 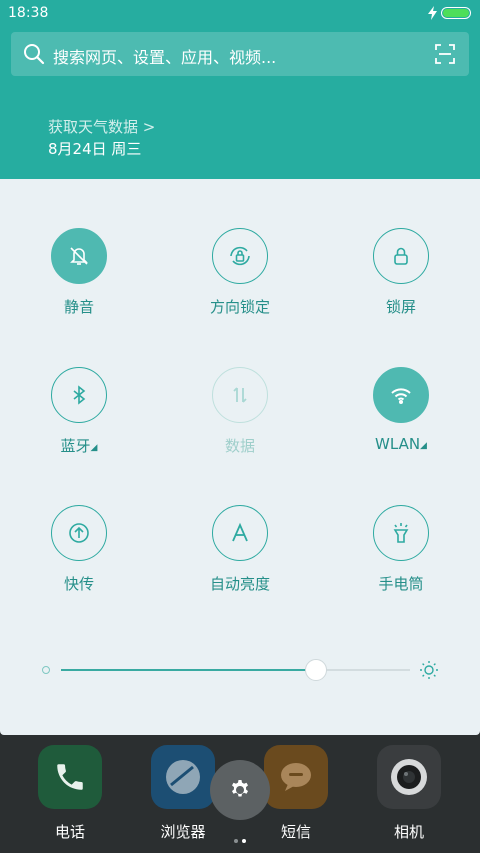 What do you see at coordinates (239, 307) in the screenshot?
I see `toggle-label: 方向锁定` at bounding box center [239, 307].